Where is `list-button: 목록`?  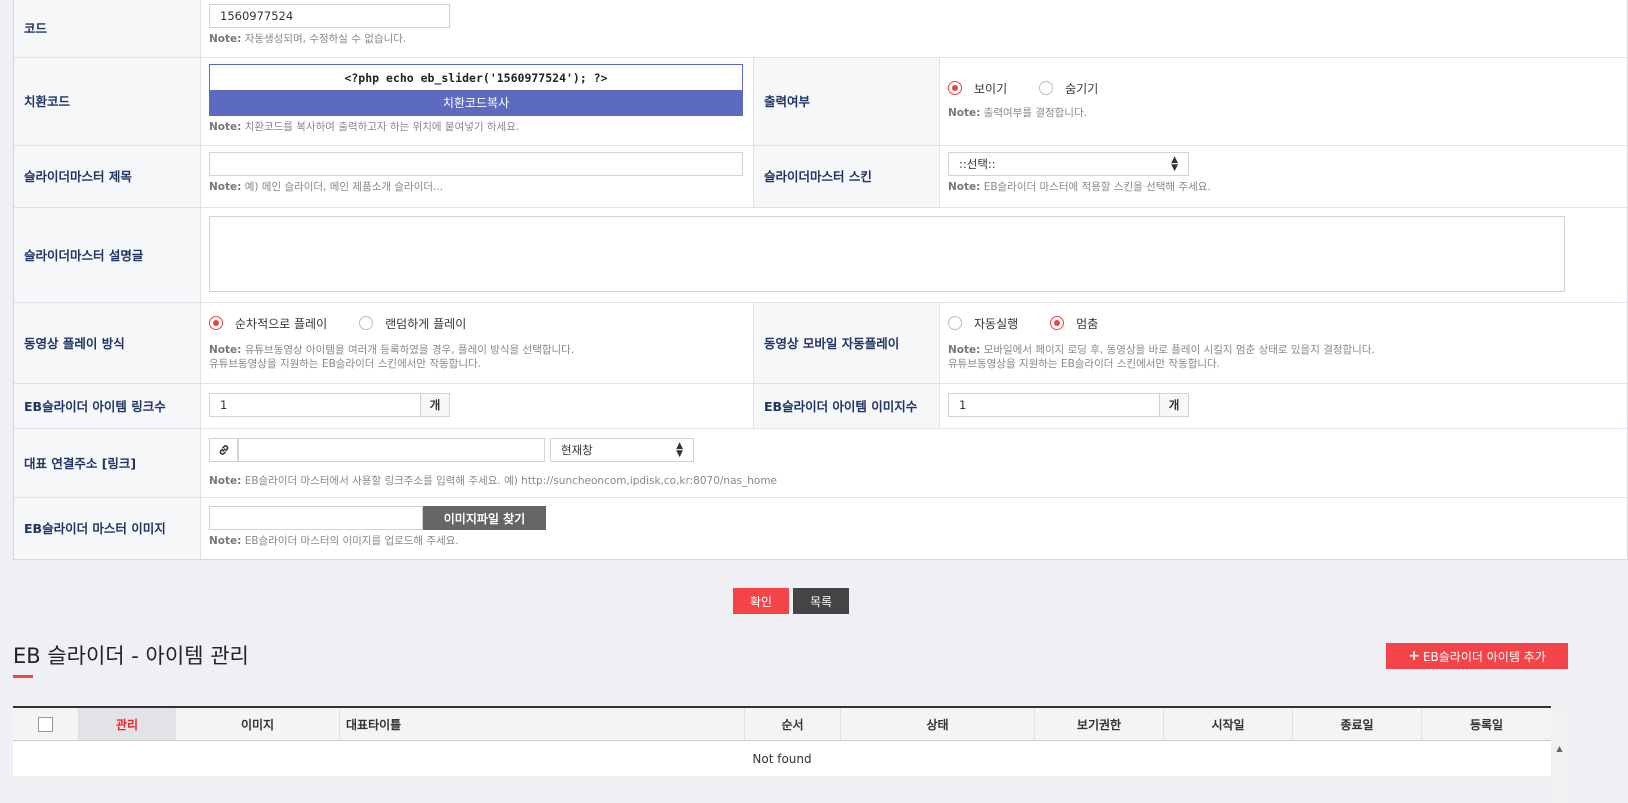
list-button: 목록 is located at coordinates (821, 601).